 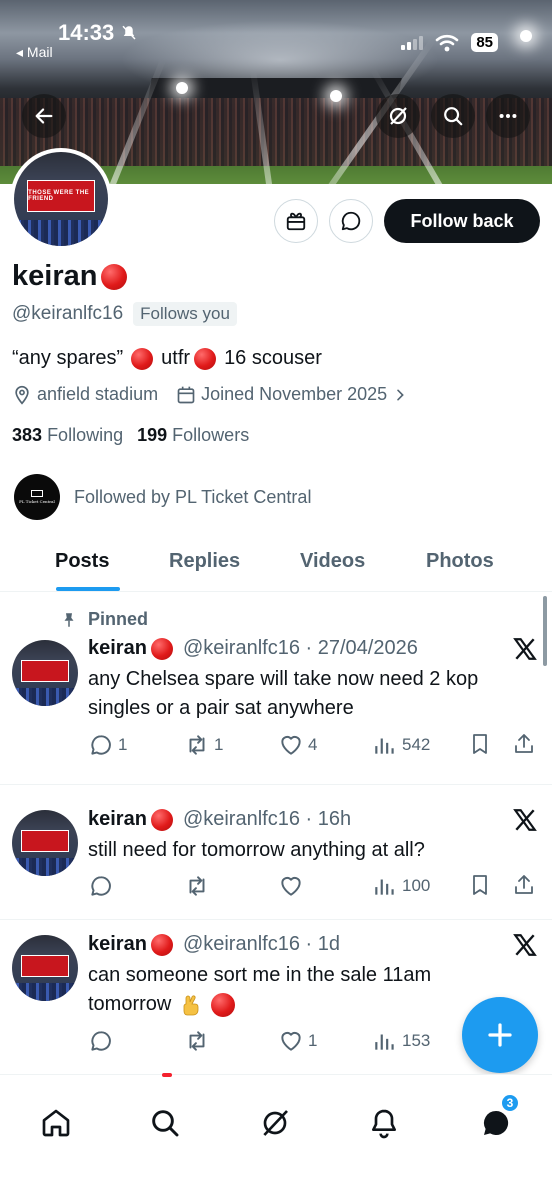 What do you see at coordinates (297, 745) in the screenshot?
I see `like-button: 4` at bounding box center [297, 745].